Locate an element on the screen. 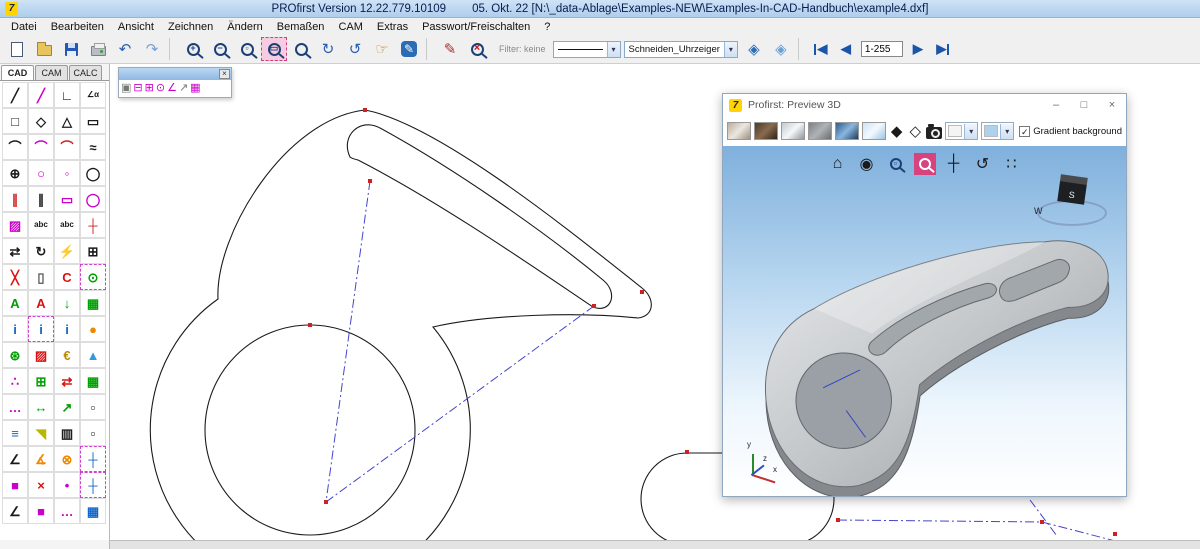 The height and width of the screenshot is (549, 1200). open-file-button is located at coordinates (44, 49).